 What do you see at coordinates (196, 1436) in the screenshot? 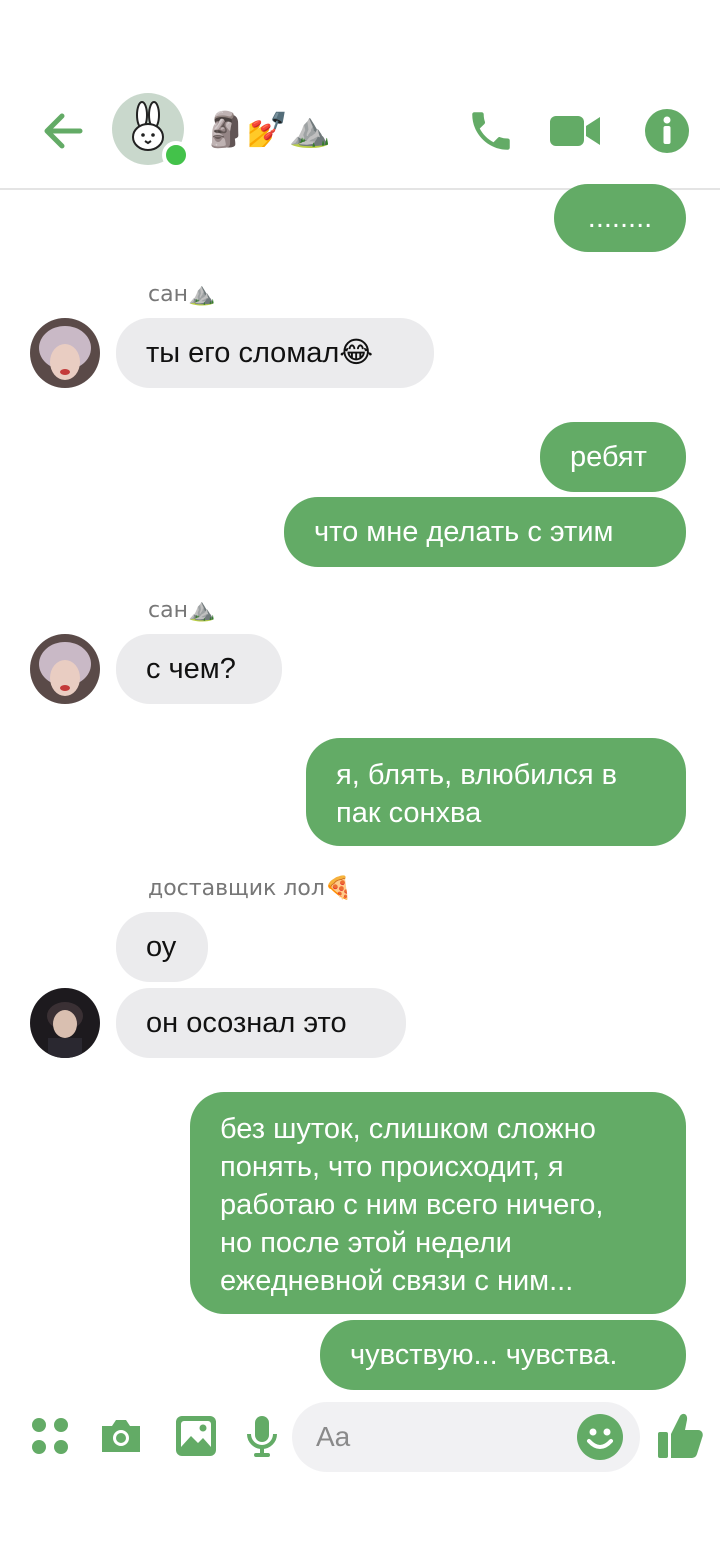
I see `gallery-icon` at bounding box center [196, 1436].